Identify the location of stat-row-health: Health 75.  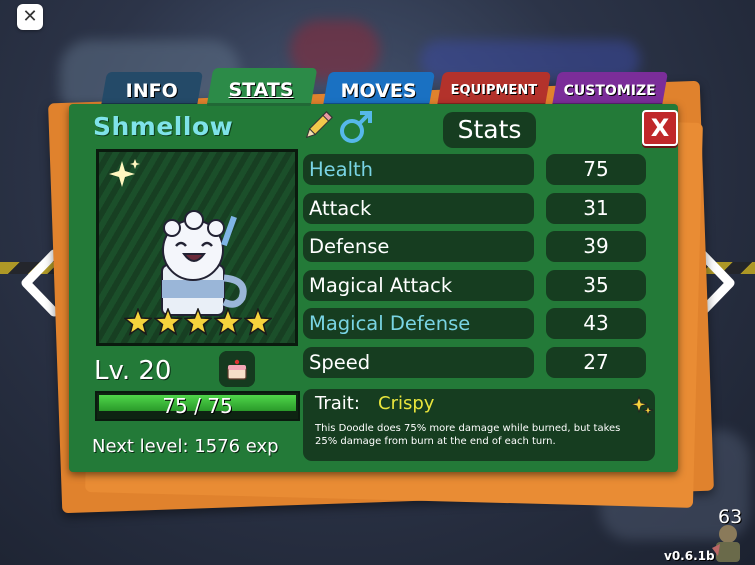
(474, 169).